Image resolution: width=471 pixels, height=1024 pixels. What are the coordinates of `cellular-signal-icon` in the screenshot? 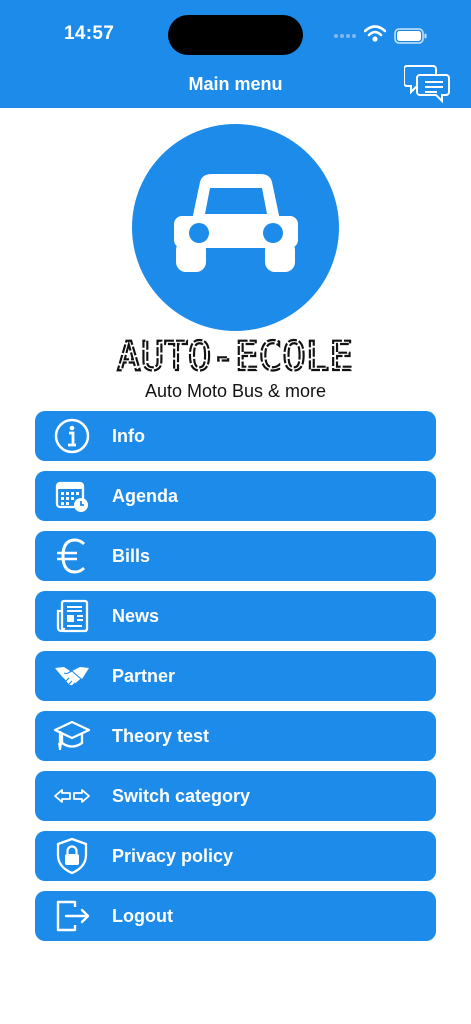 It's located at (345, 36).